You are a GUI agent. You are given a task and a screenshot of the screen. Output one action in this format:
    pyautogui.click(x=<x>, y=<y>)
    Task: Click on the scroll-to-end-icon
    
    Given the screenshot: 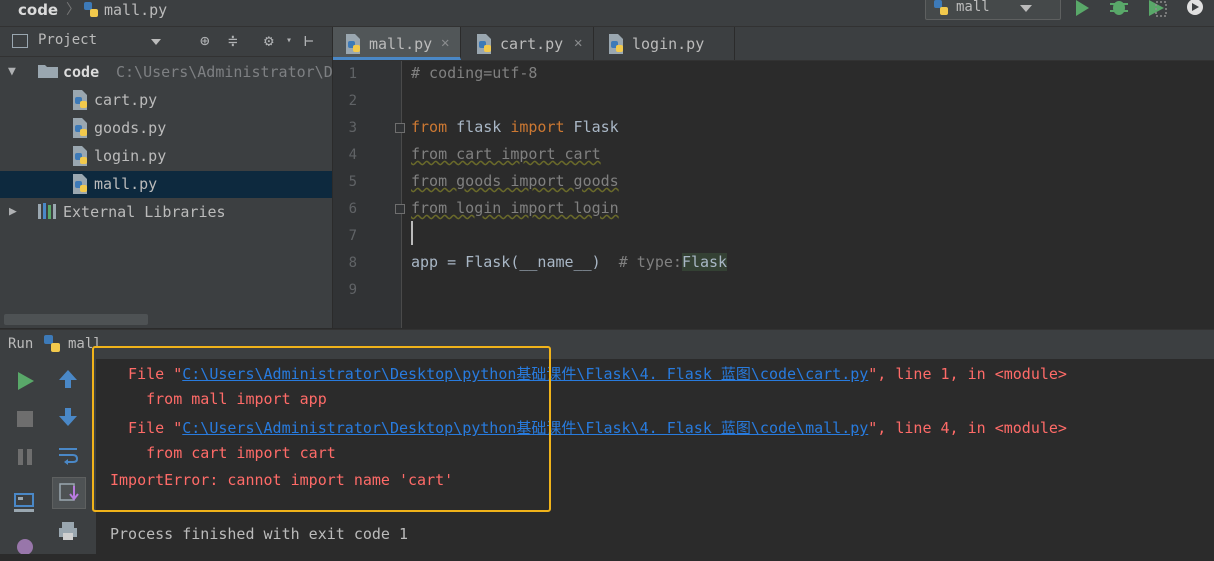 What is the action you would take?
    pyautogui.click(x=69, y=493)
    